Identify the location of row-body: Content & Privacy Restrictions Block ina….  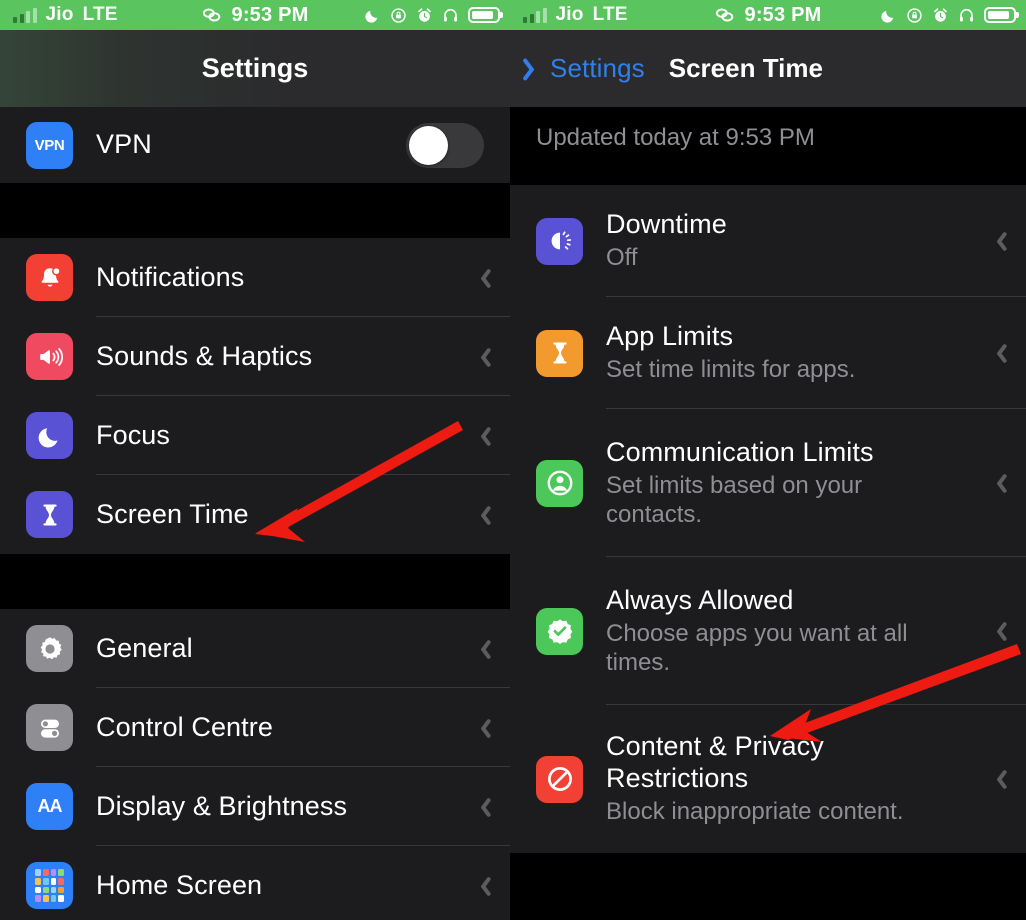
(788, 778).